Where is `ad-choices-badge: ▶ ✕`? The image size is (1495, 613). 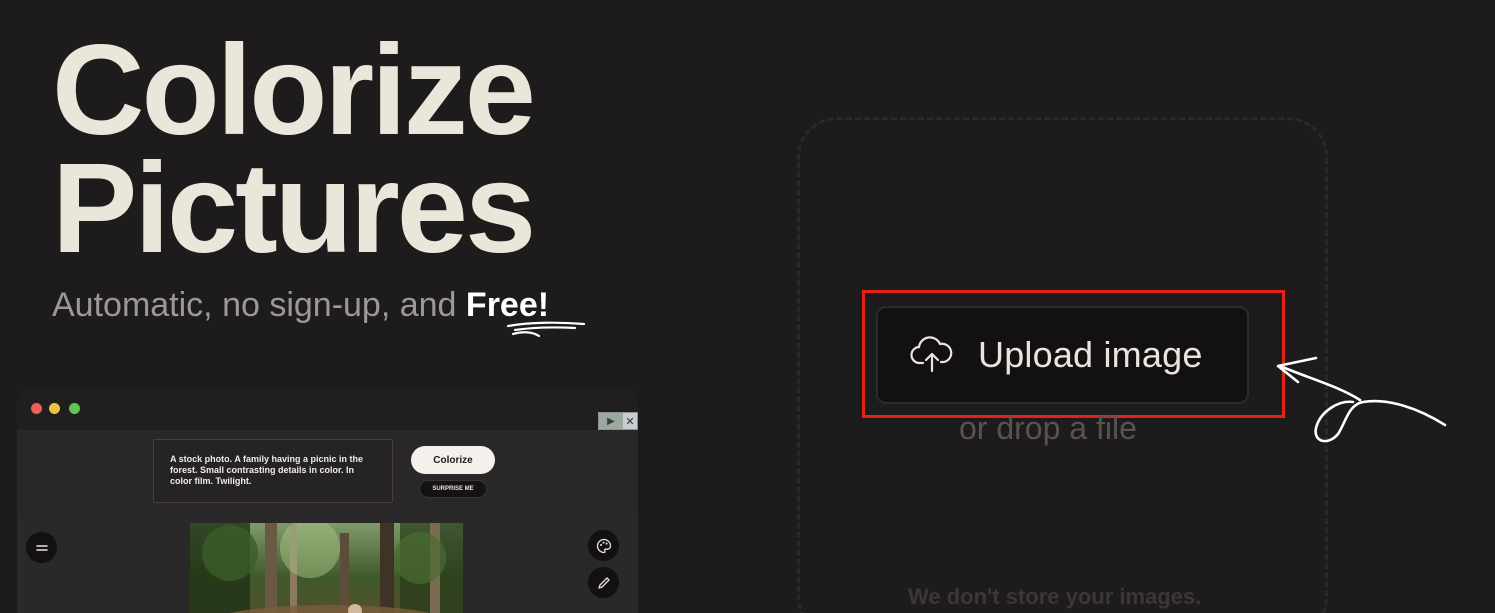 ad-choices-badge: ▶ ✕ is located at coordinates (618, 421).